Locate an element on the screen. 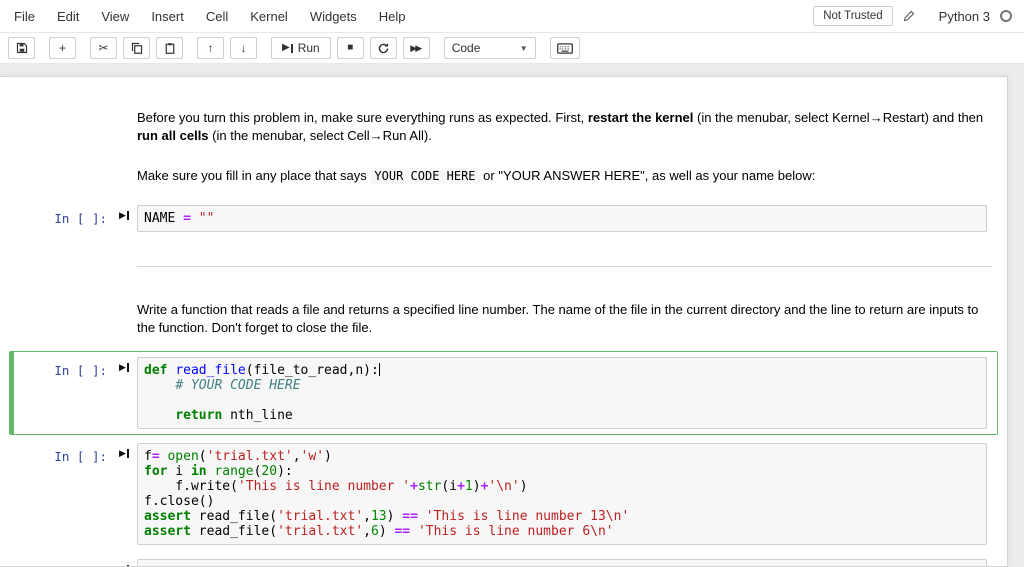 Image resolution: width=1024 pixels, height=567 pixels. arrow-up-icon: ↑ is located at coordinates (210, 48).